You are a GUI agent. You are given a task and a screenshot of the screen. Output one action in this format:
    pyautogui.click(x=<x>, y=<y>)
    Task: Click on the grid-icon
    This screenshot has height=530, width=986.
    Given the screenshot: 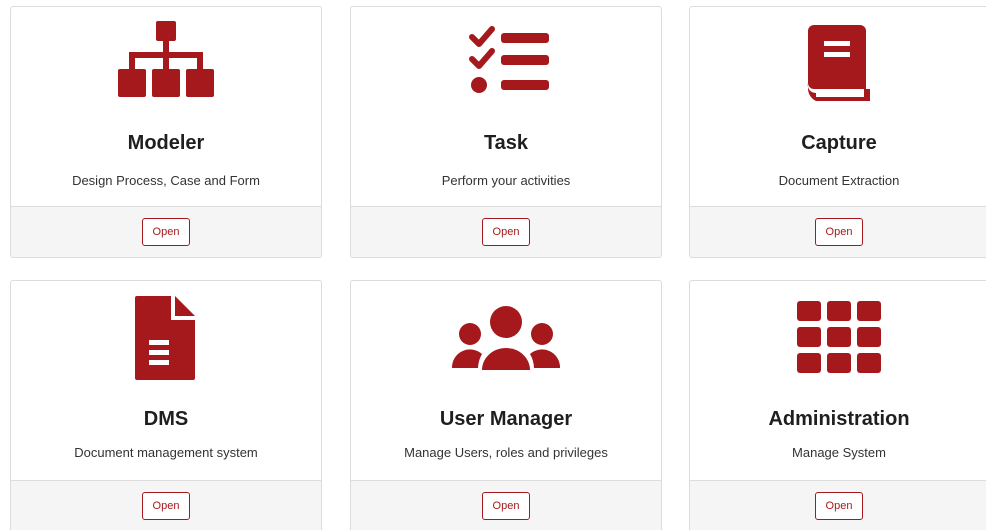 What is the action you would take?
    pyautogui.click(x=839, y=338)
    